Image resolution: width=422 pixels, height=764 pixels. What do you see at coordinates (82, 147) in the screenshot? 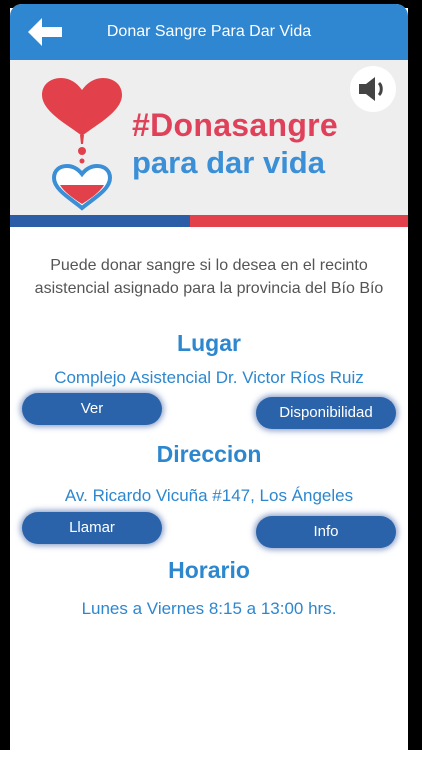
I see `blood-heart-logo` at bounding box center [82, 147].